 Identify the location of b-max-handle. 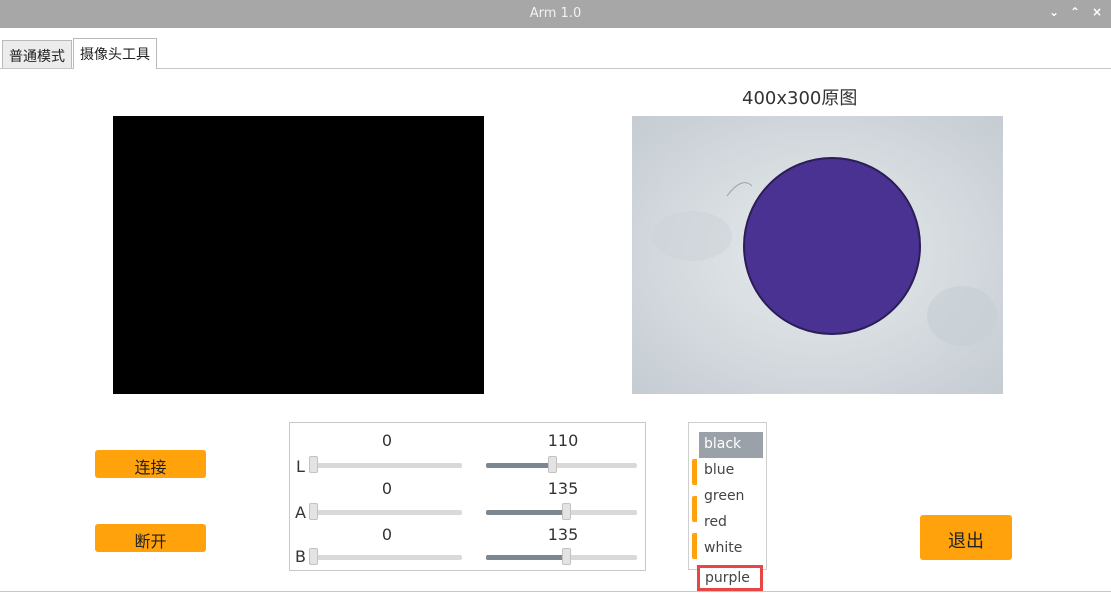
(566, 556).